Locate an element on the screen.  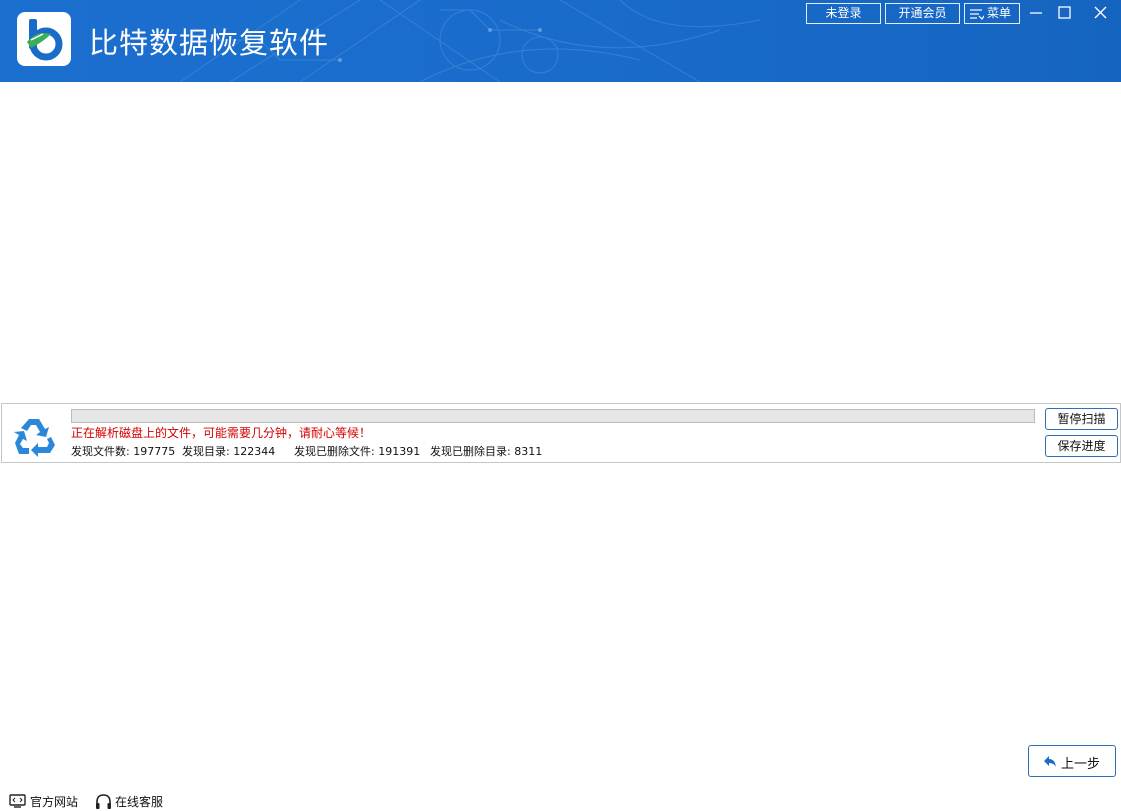
website-icon is located at coordinates (17, 801).